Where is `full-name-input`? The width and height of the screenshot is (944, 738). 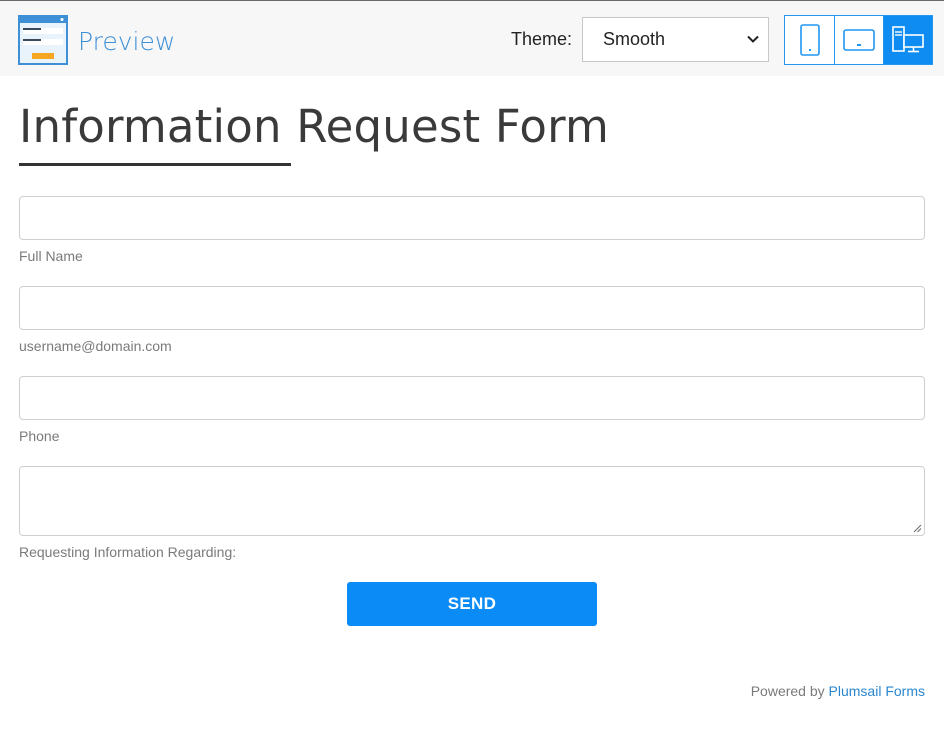 full-name-input is located at coordinates (472, 218).